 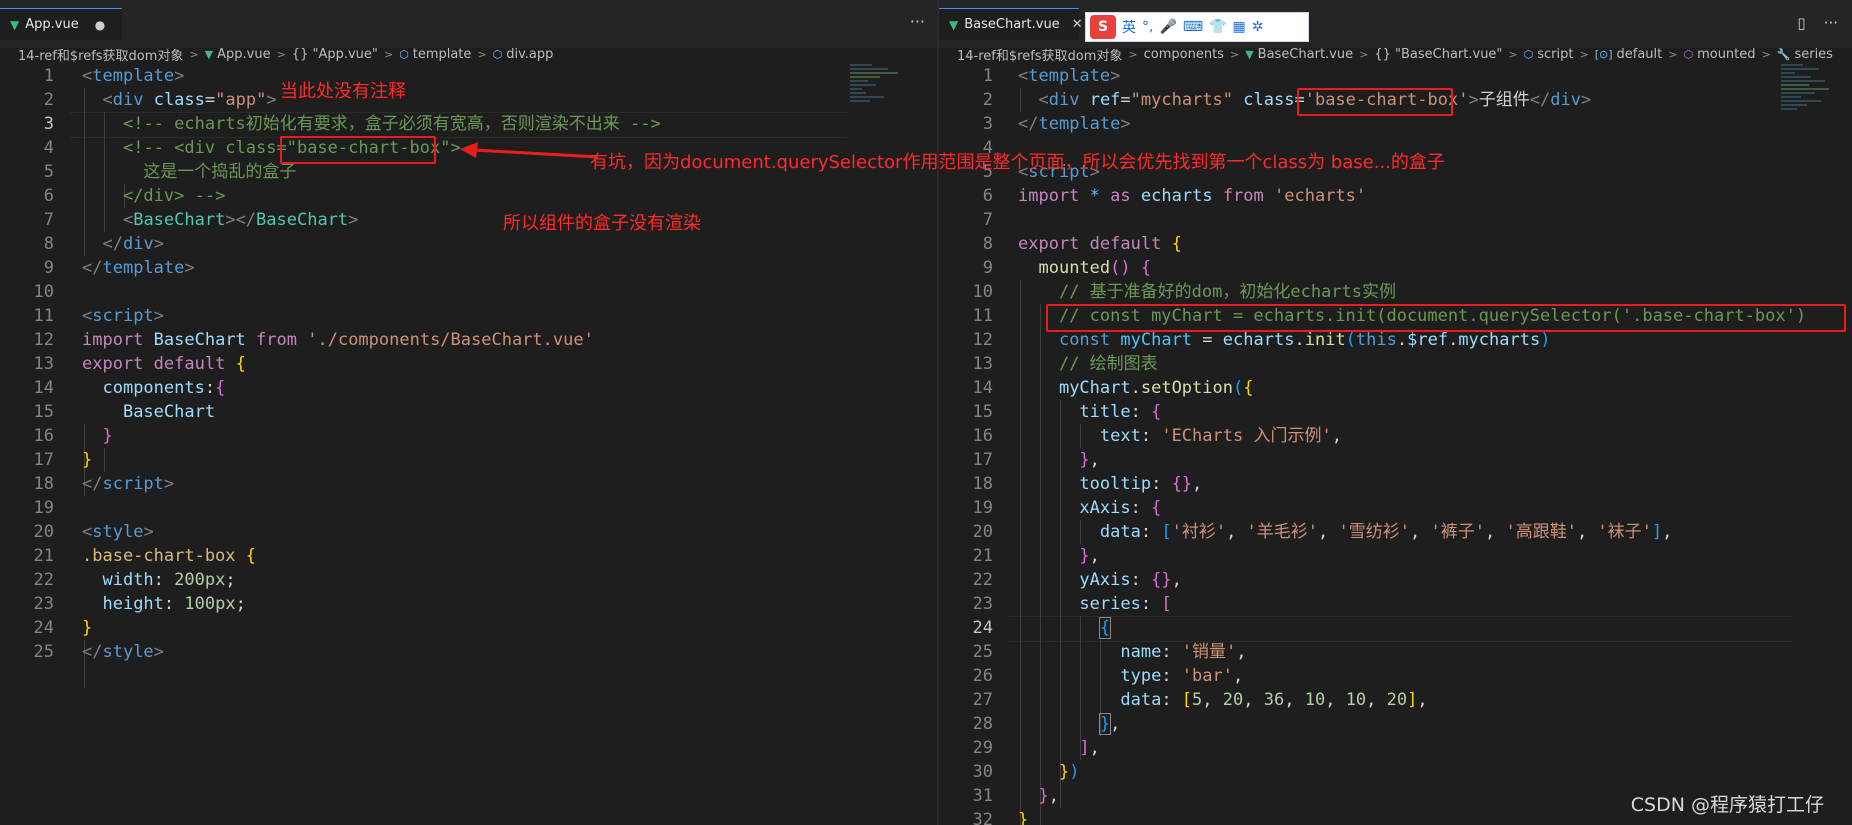 What do you see at coordinates (134, 196) in the screenshot?
I see `code-line: 6 </div> -->` at bounding box center [134, 196].